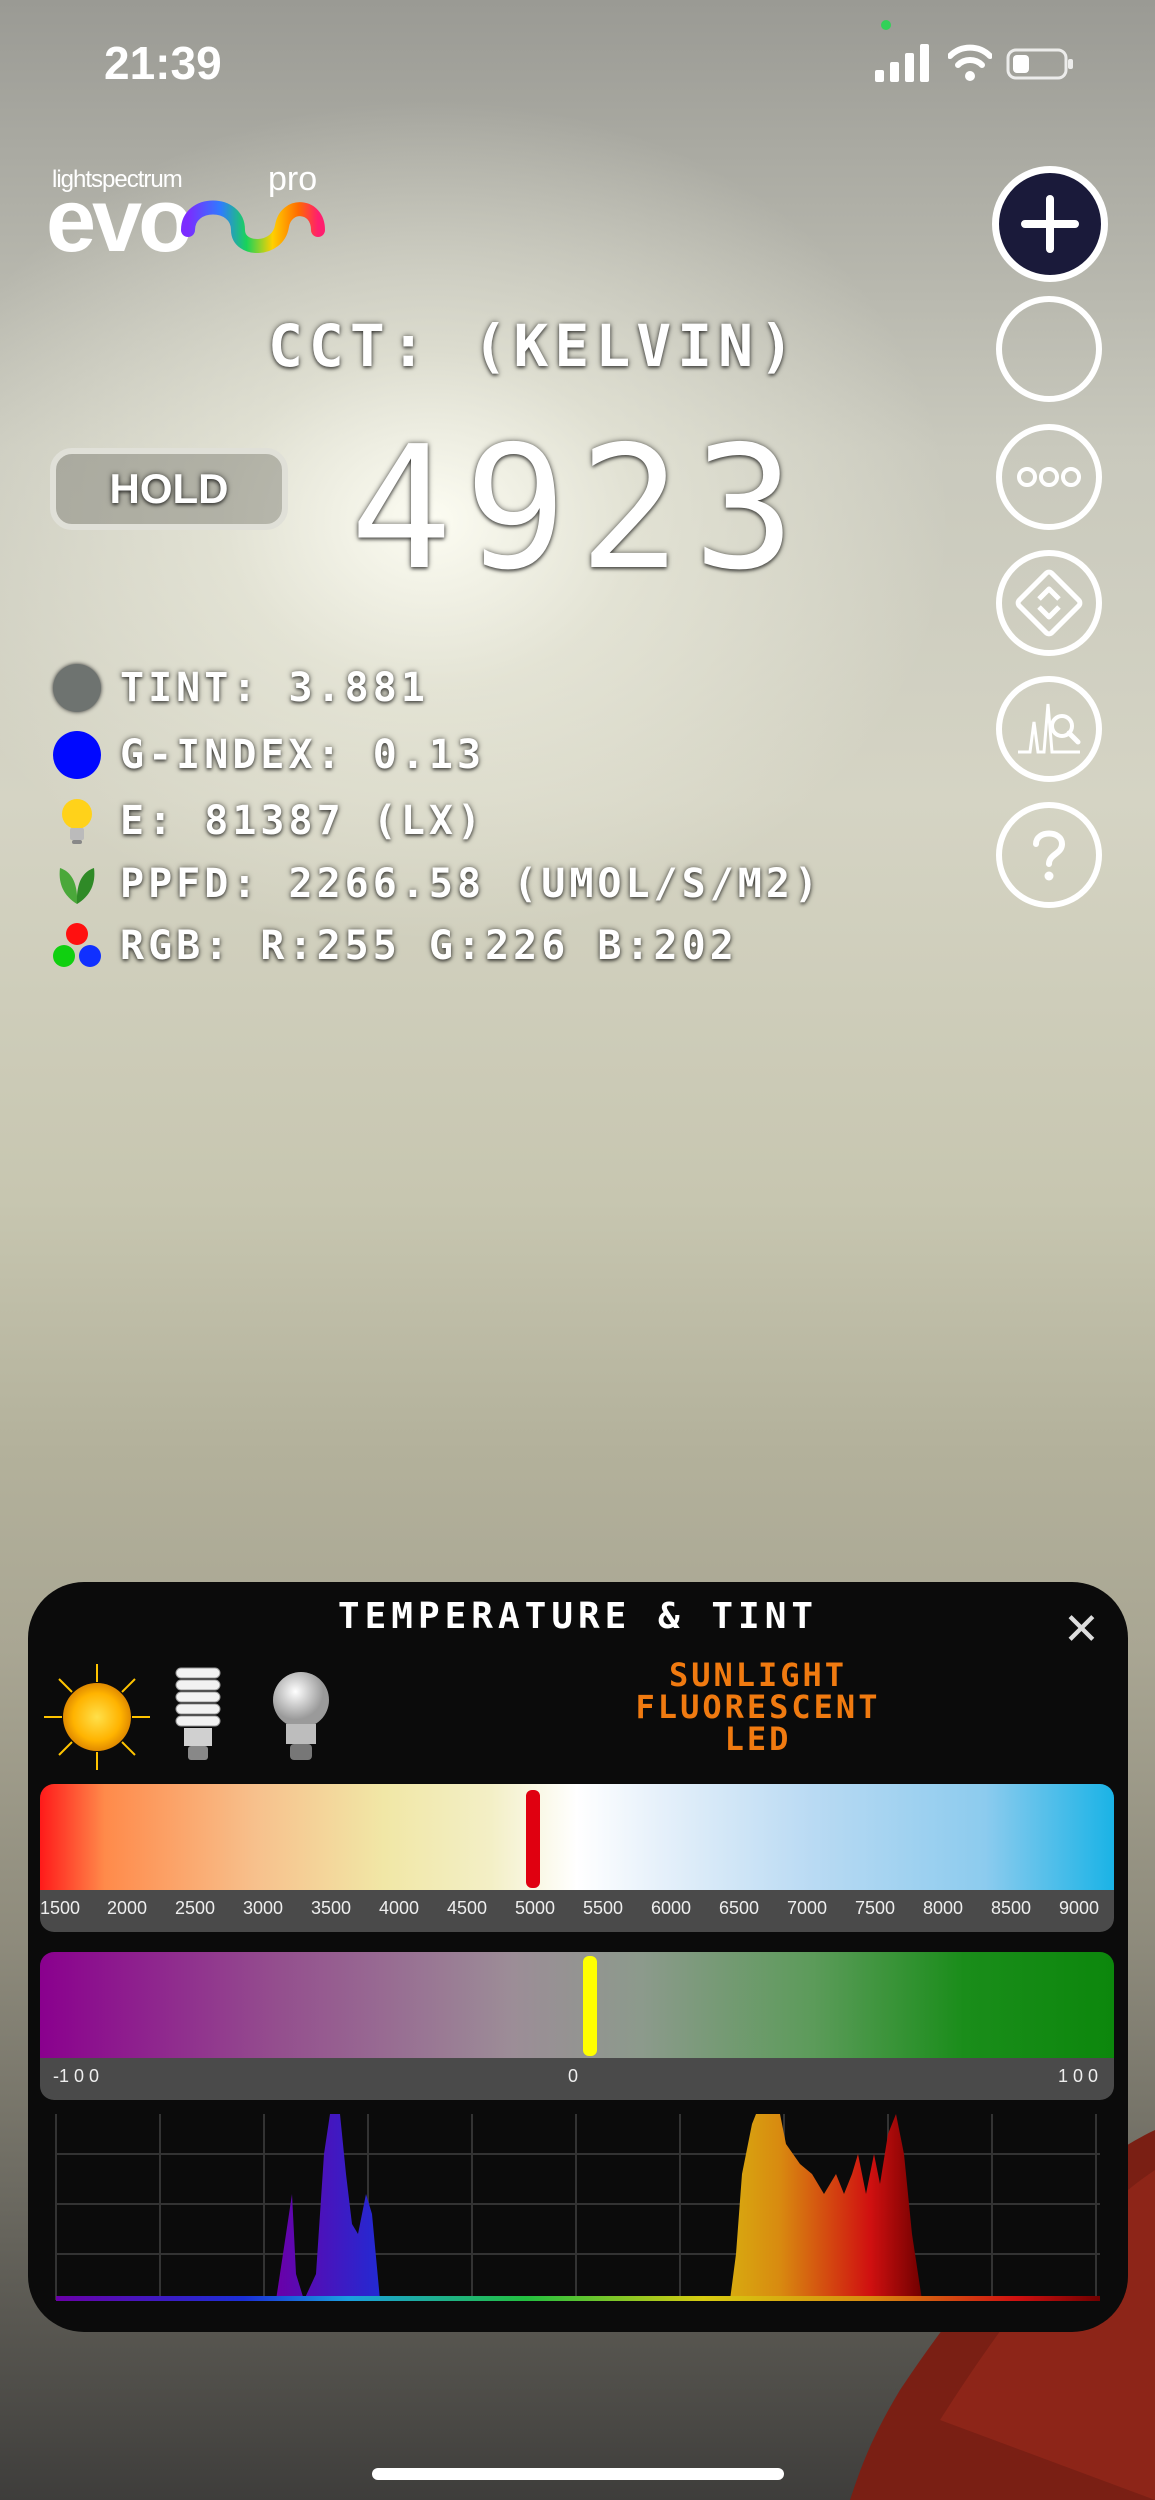  Describe the element at coordinates (886, 25) in the screenshot. I see `privacy-indicator` at that location.